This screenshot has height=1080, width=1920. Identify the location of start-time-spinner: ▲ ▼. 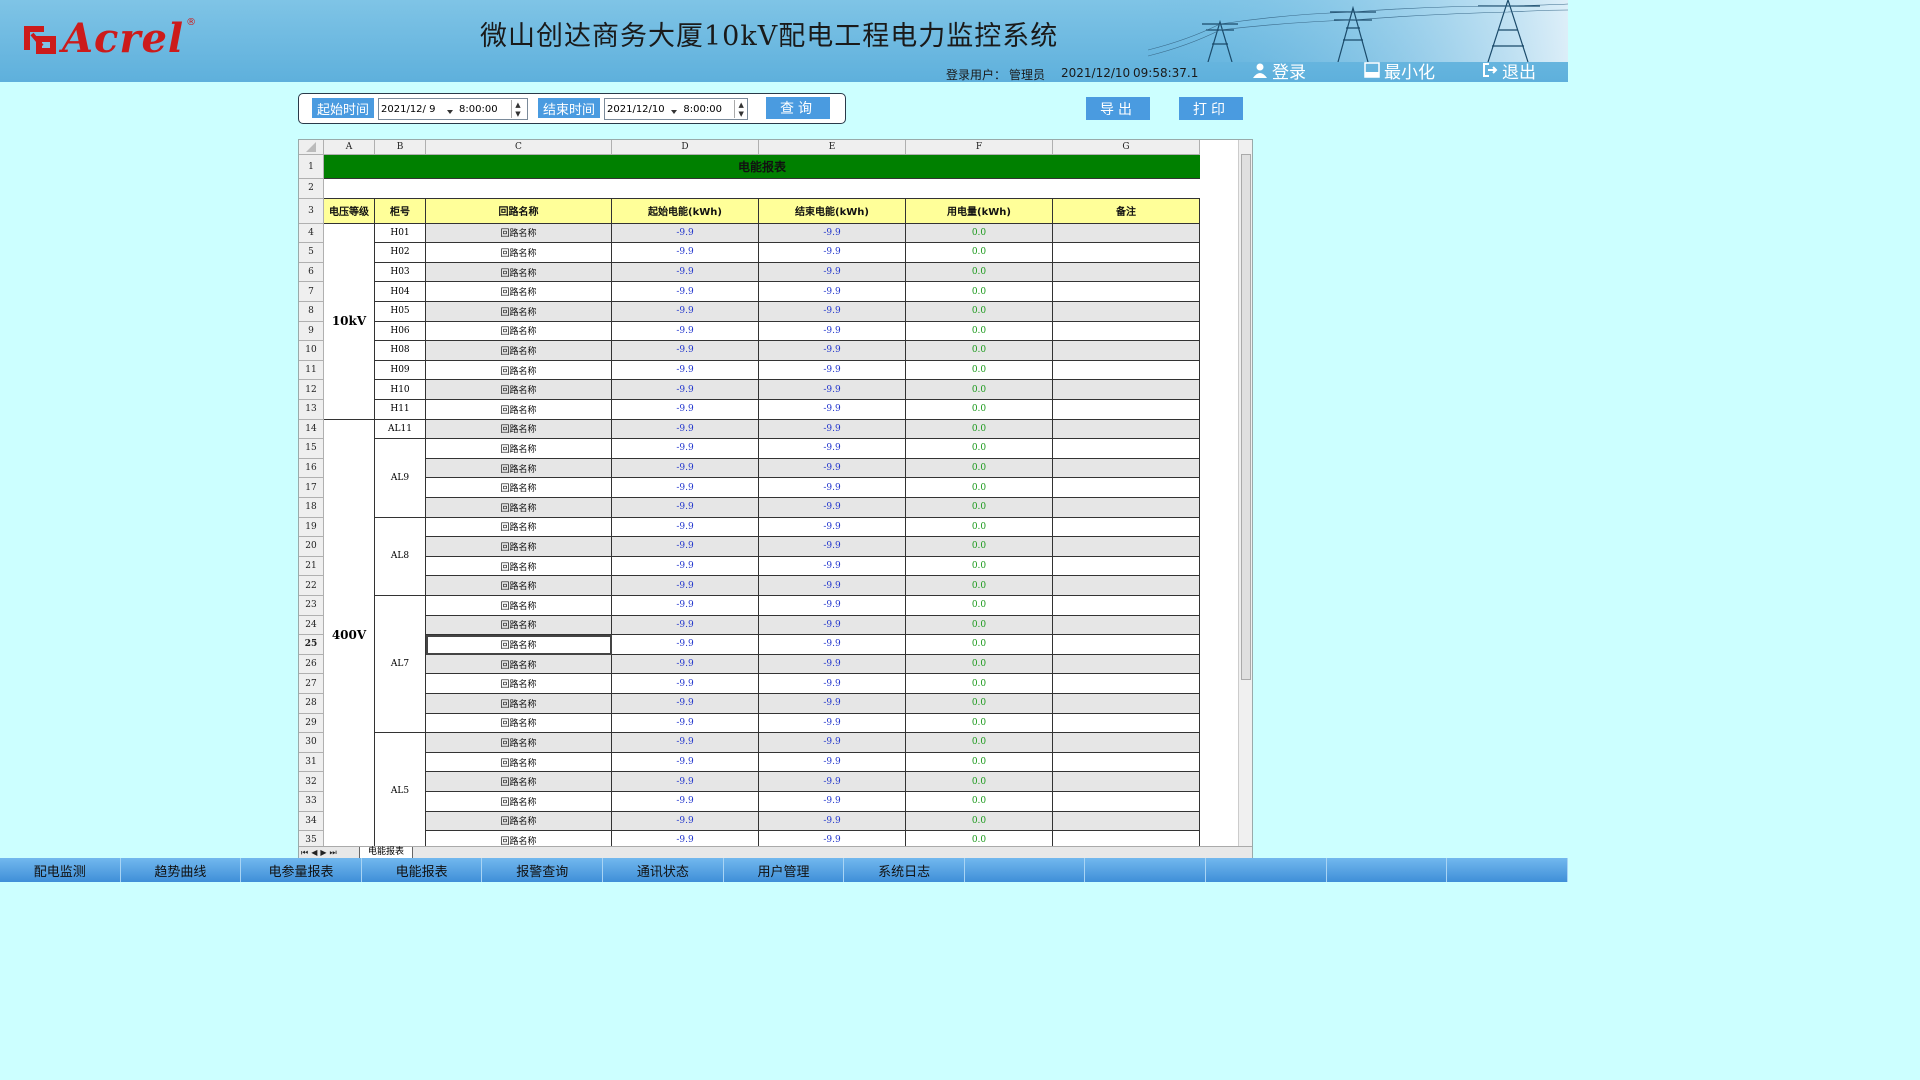
(517, 109).